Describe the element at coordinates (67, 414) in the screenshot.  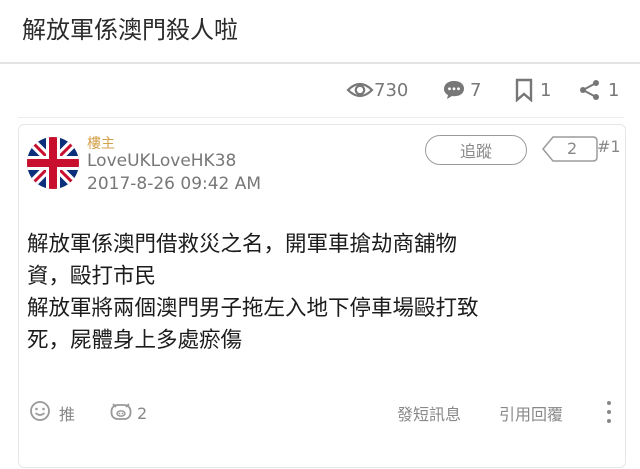
I see `like-label: 推` at that location.